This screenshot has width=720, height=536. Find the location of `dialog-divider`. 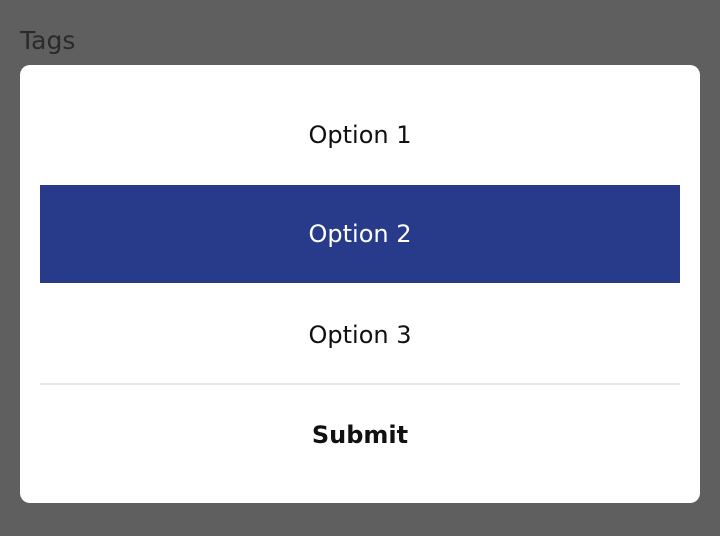

dialog-divider is located at coordinates (360, 384).